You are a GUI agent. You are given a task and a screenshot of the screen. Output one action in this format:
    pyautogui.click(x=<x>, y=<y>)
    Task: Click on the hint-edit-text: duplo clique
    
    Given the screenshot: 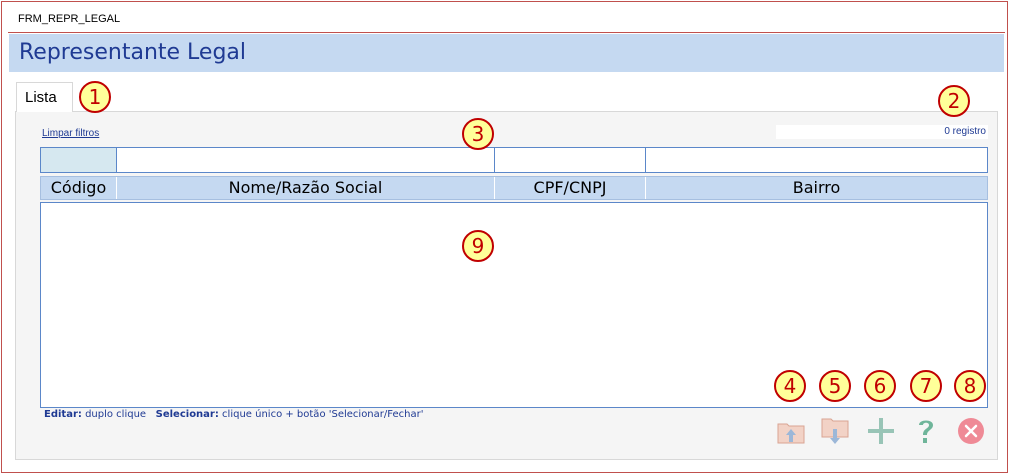 What is the action you would take?
    pyautogui.click(x=116, y=414)
    